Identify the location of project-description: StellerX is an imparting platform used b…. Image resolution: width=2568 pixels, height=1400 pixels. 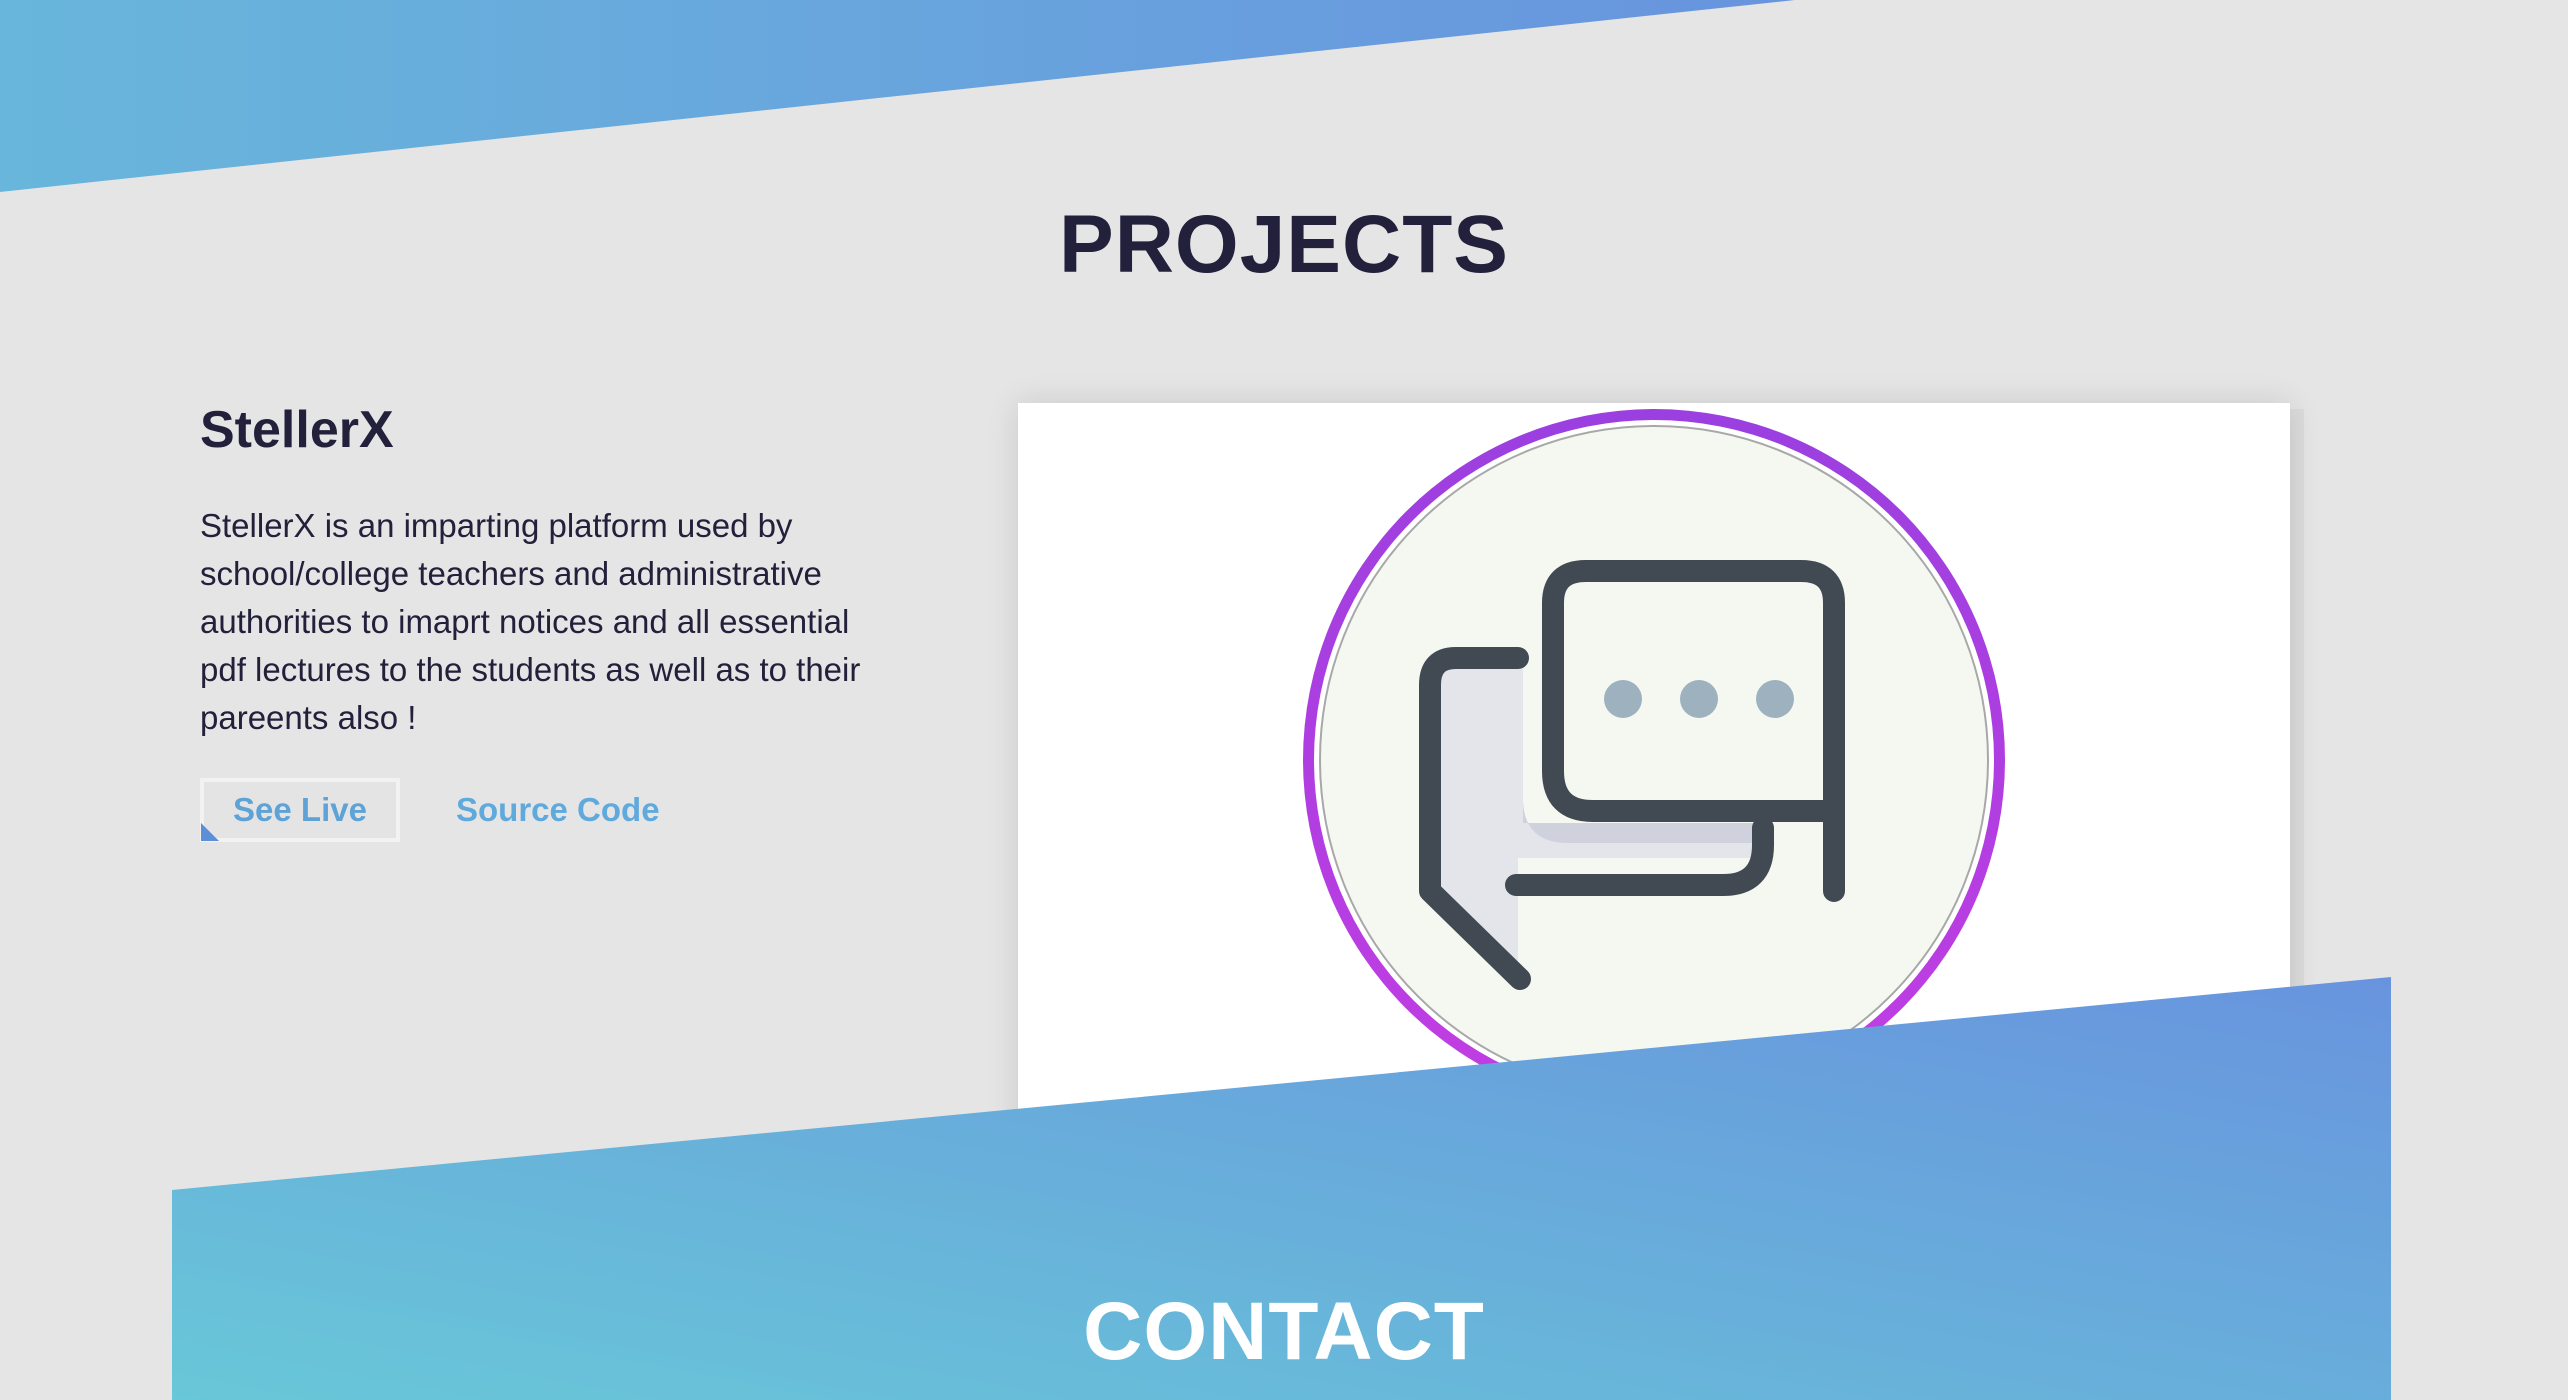
(530, 621).